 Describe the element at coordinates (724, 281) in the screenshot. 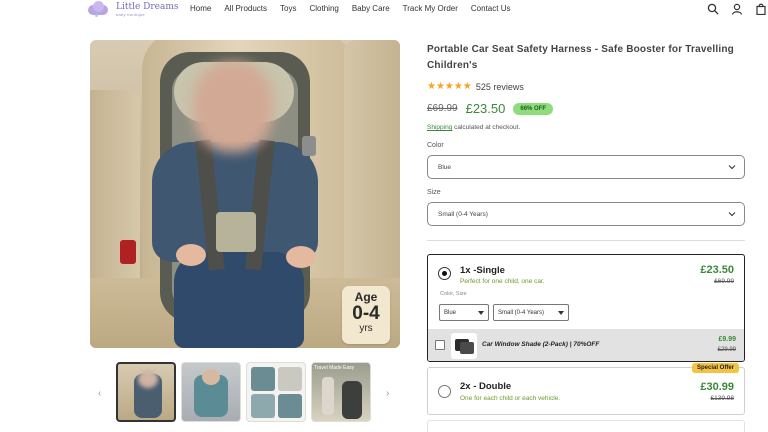

I see `bundle-compare-price: £69.99` at that location.